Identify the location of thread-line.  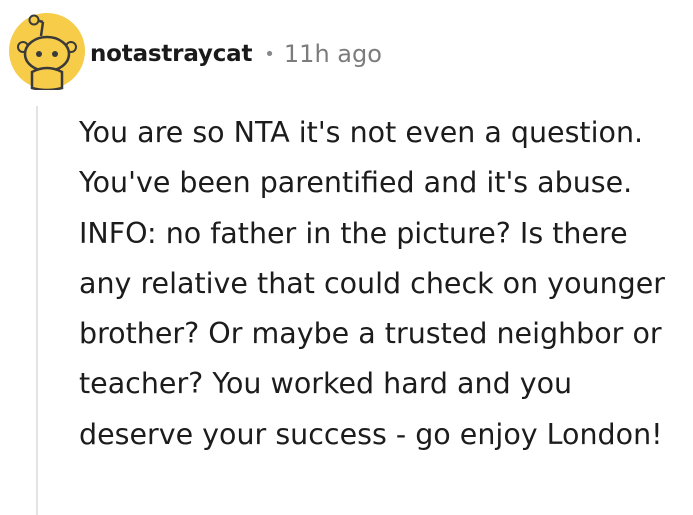
(37, 310).